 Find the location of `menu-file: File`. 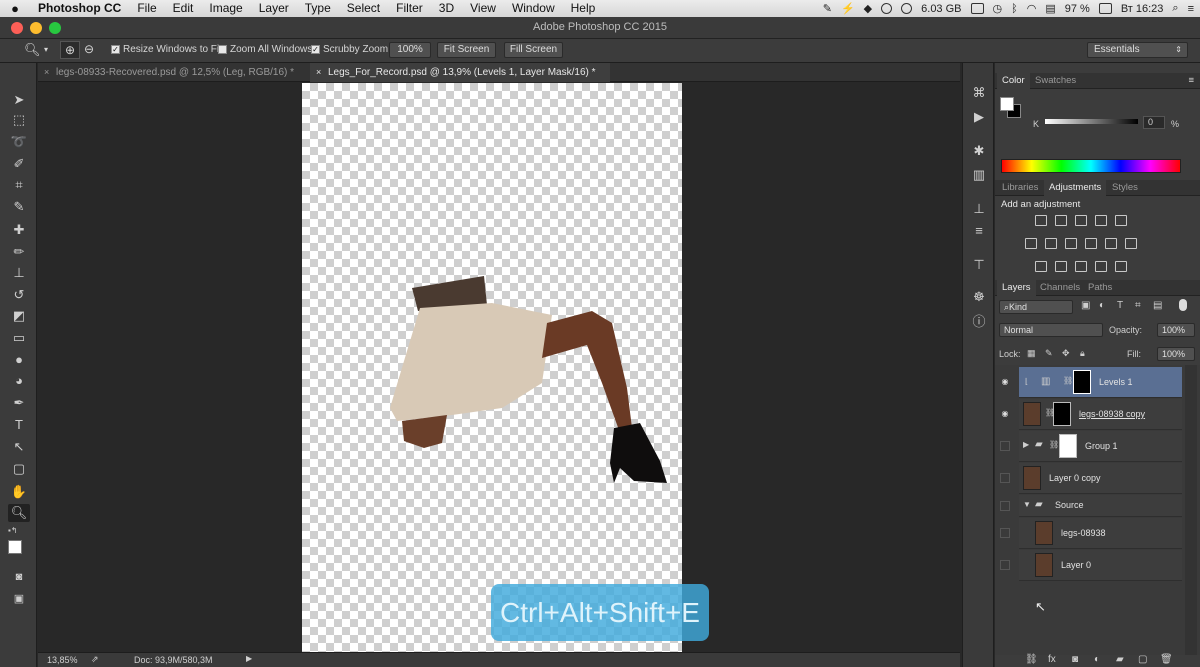

menu-file: File is located at coordinates (146, 8).